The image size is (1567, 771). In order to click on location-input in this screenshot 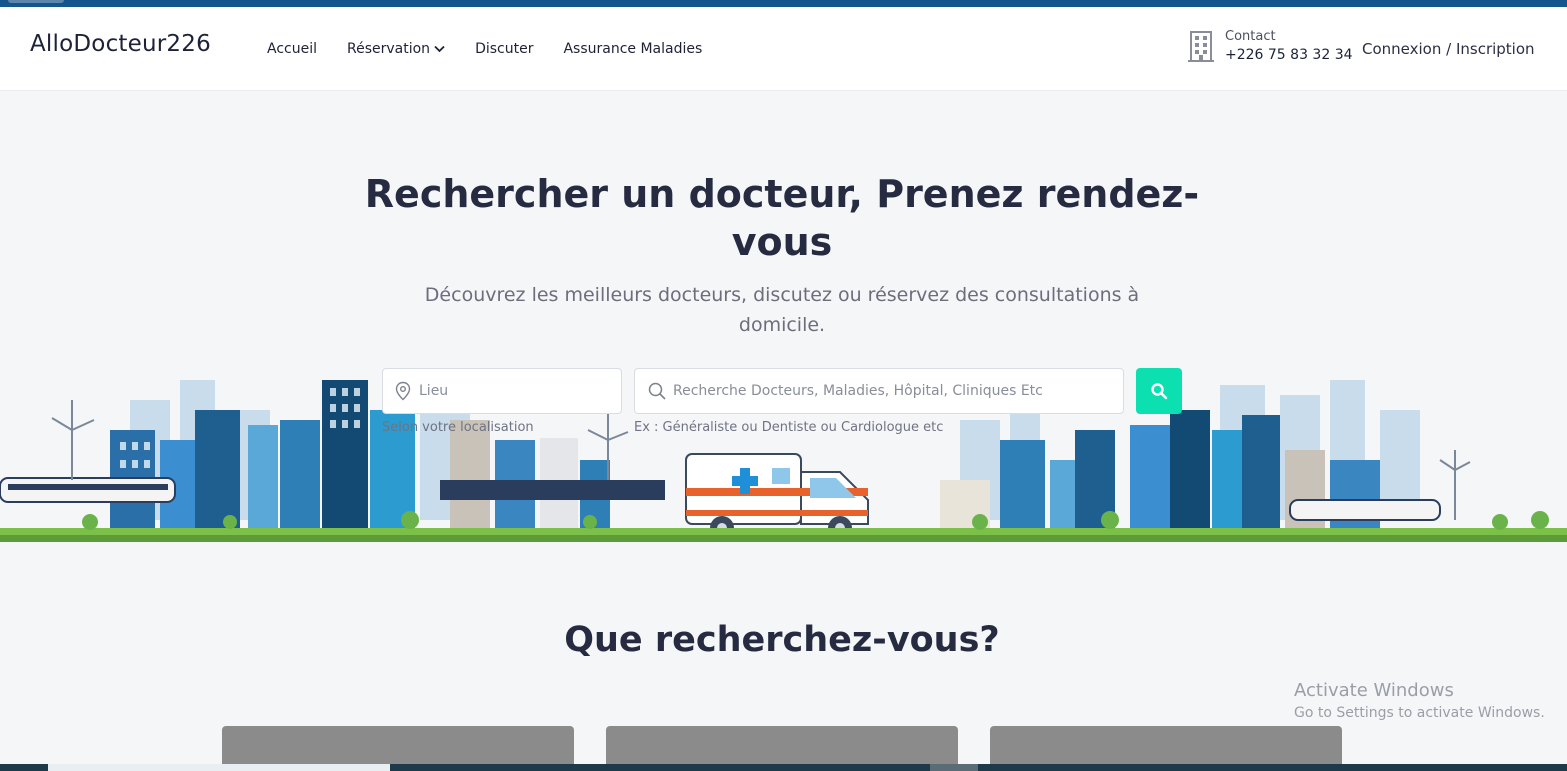, I will do `click(520, 391)`.